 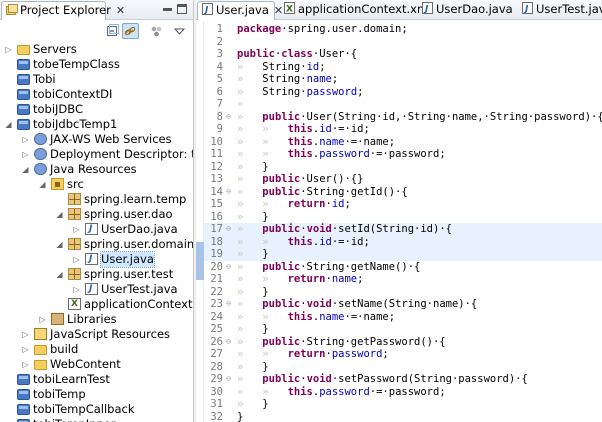 What do you see at coordinates (96, 94) in the screenshot?
I see `tree-item: tobiContextDI` at bounding box center [96, 94].